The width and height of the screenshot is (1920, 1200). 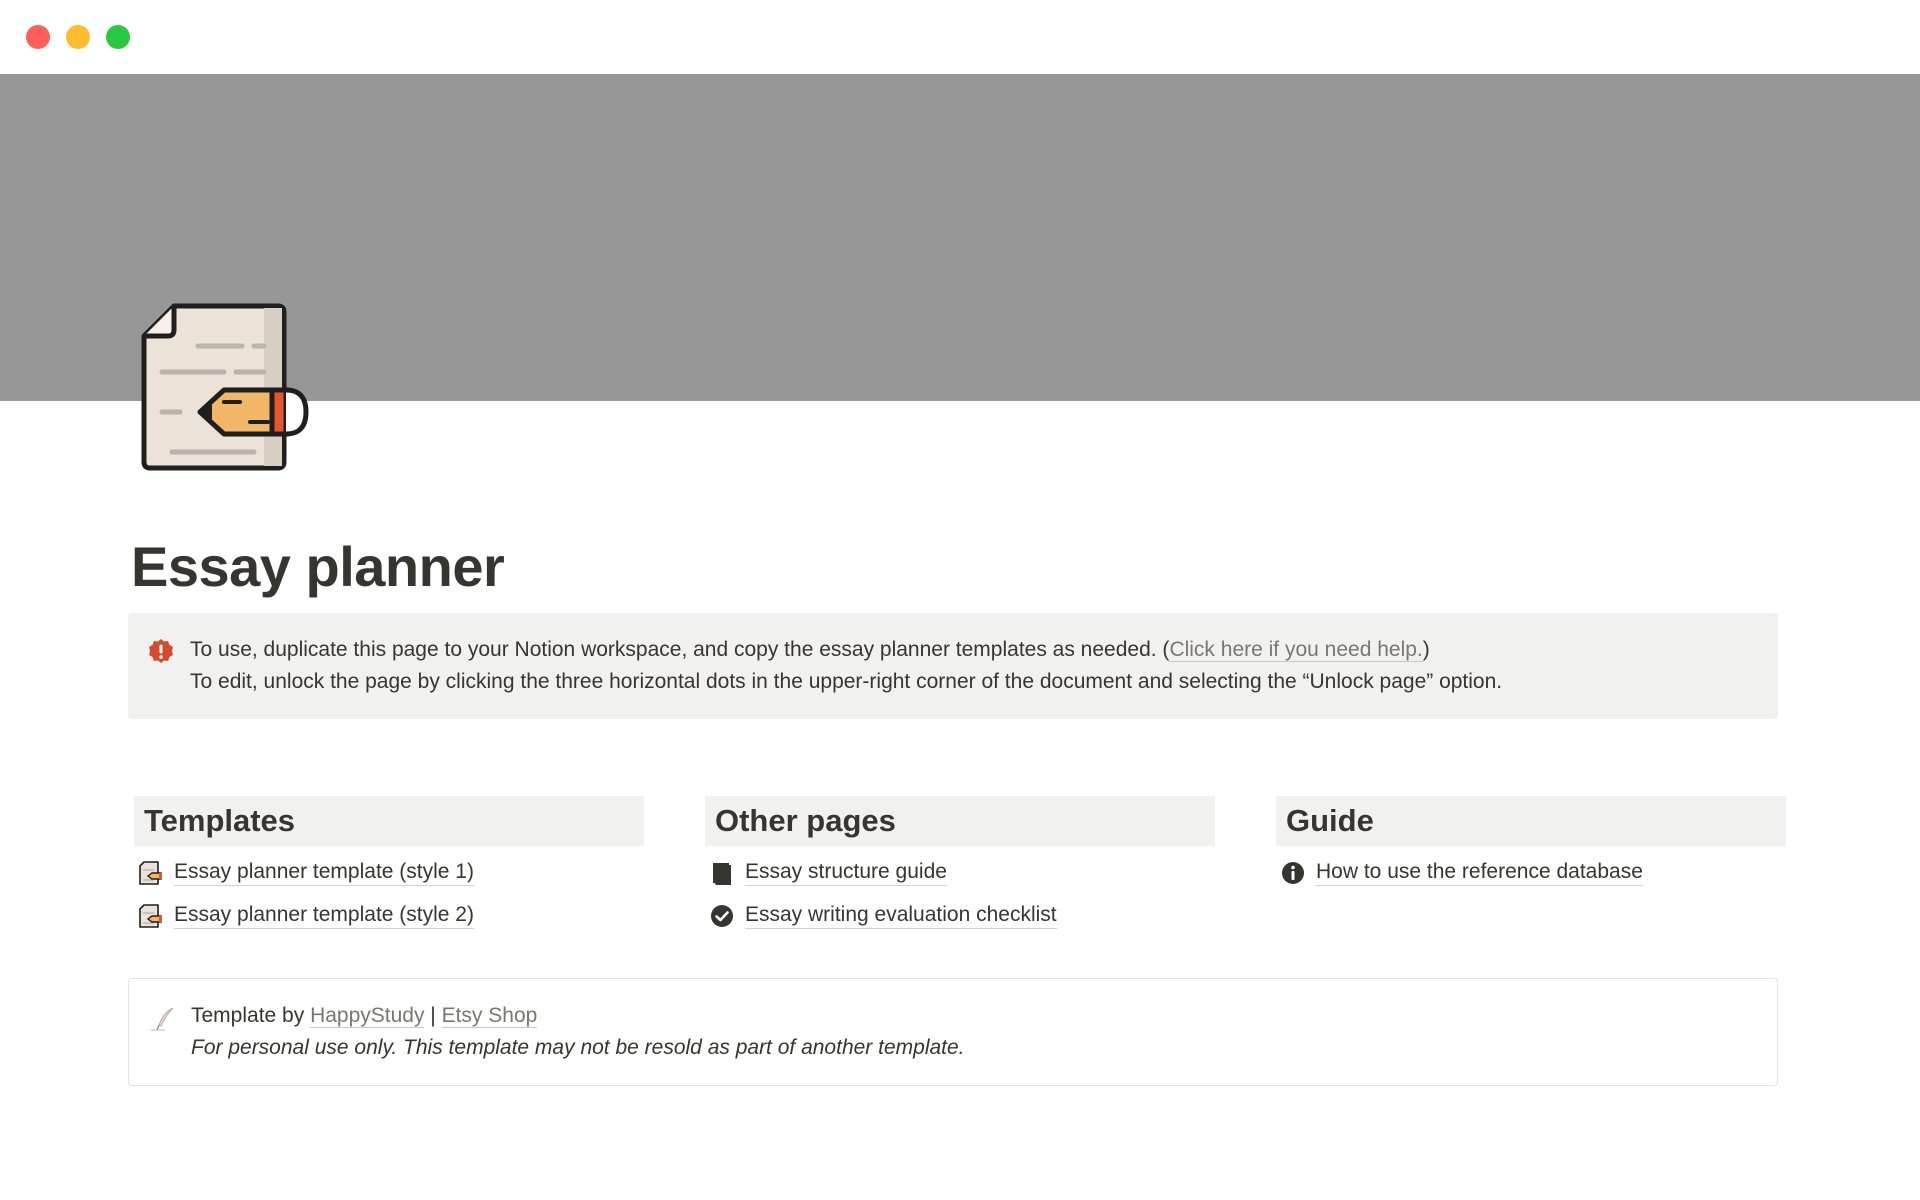 I want to click on credit-prefix: Template by, so click(x=251, y=1015).